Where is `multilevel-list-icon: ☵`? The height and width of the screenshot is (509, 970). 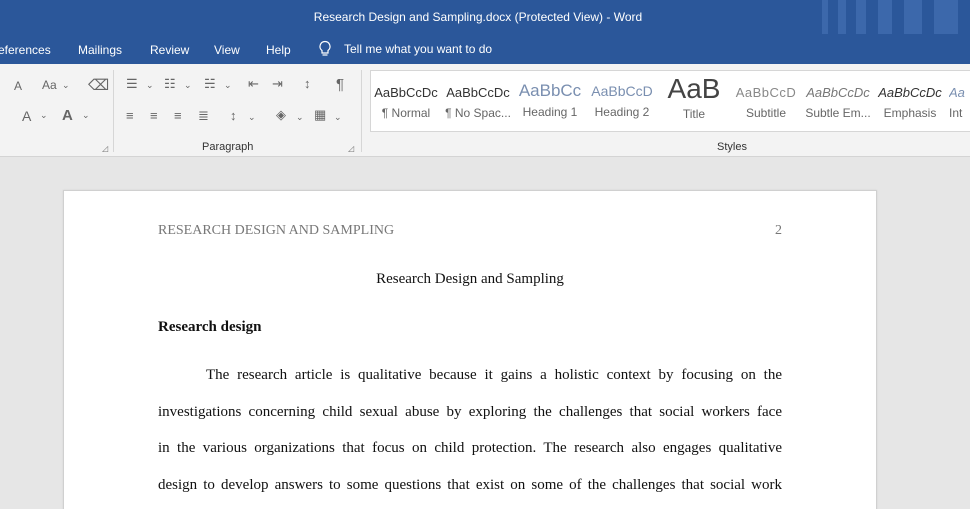
multilevel-list-icon: ☵ is located at coordinates (210, 84).